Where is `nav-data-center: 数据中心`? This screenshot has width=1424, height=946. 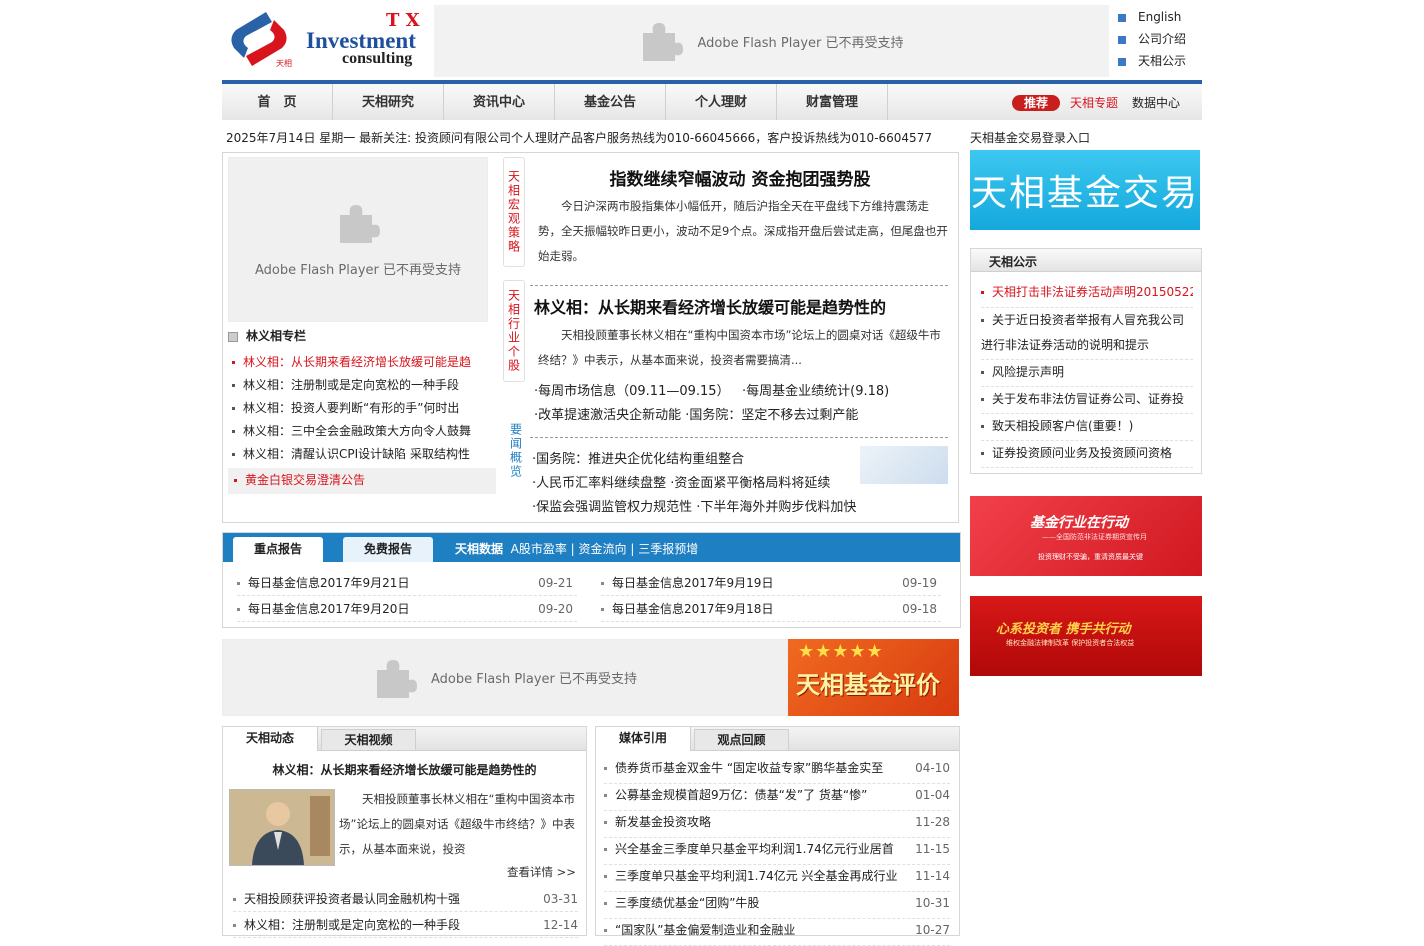
nav-data-center: 数据中心 is located at coordinates (1156, 102).